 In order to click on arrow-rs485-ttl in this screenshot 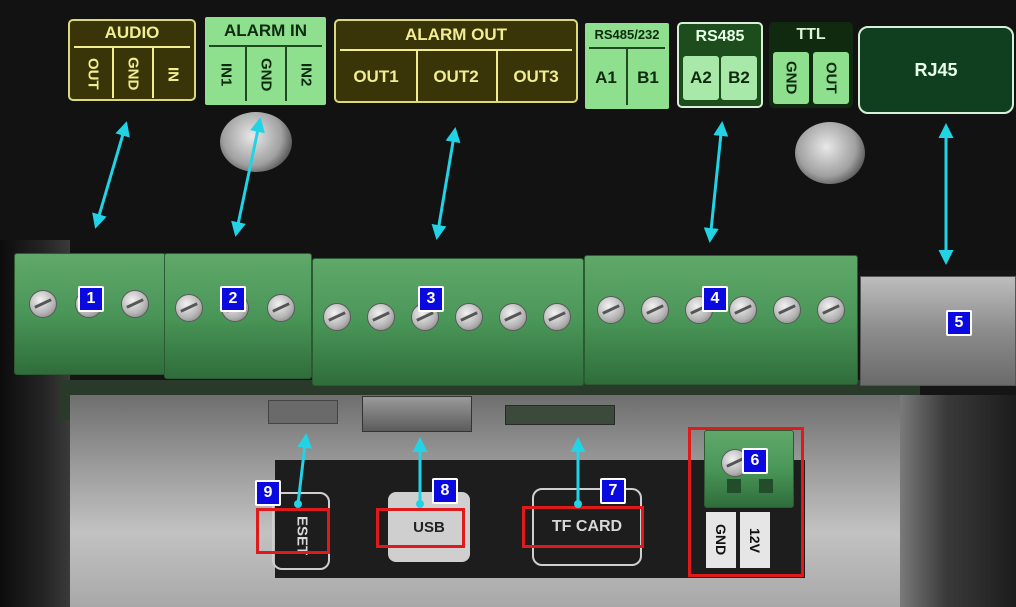, I will do `click(716, 182)`.